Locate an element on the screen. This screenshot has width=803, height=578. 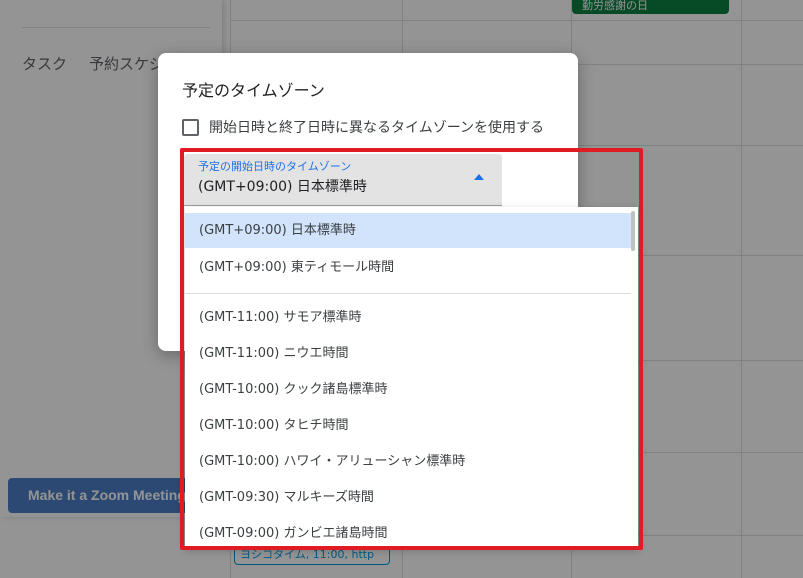
dialog-title: 予定のタイムゾーン is located at coordinates (253, 90).